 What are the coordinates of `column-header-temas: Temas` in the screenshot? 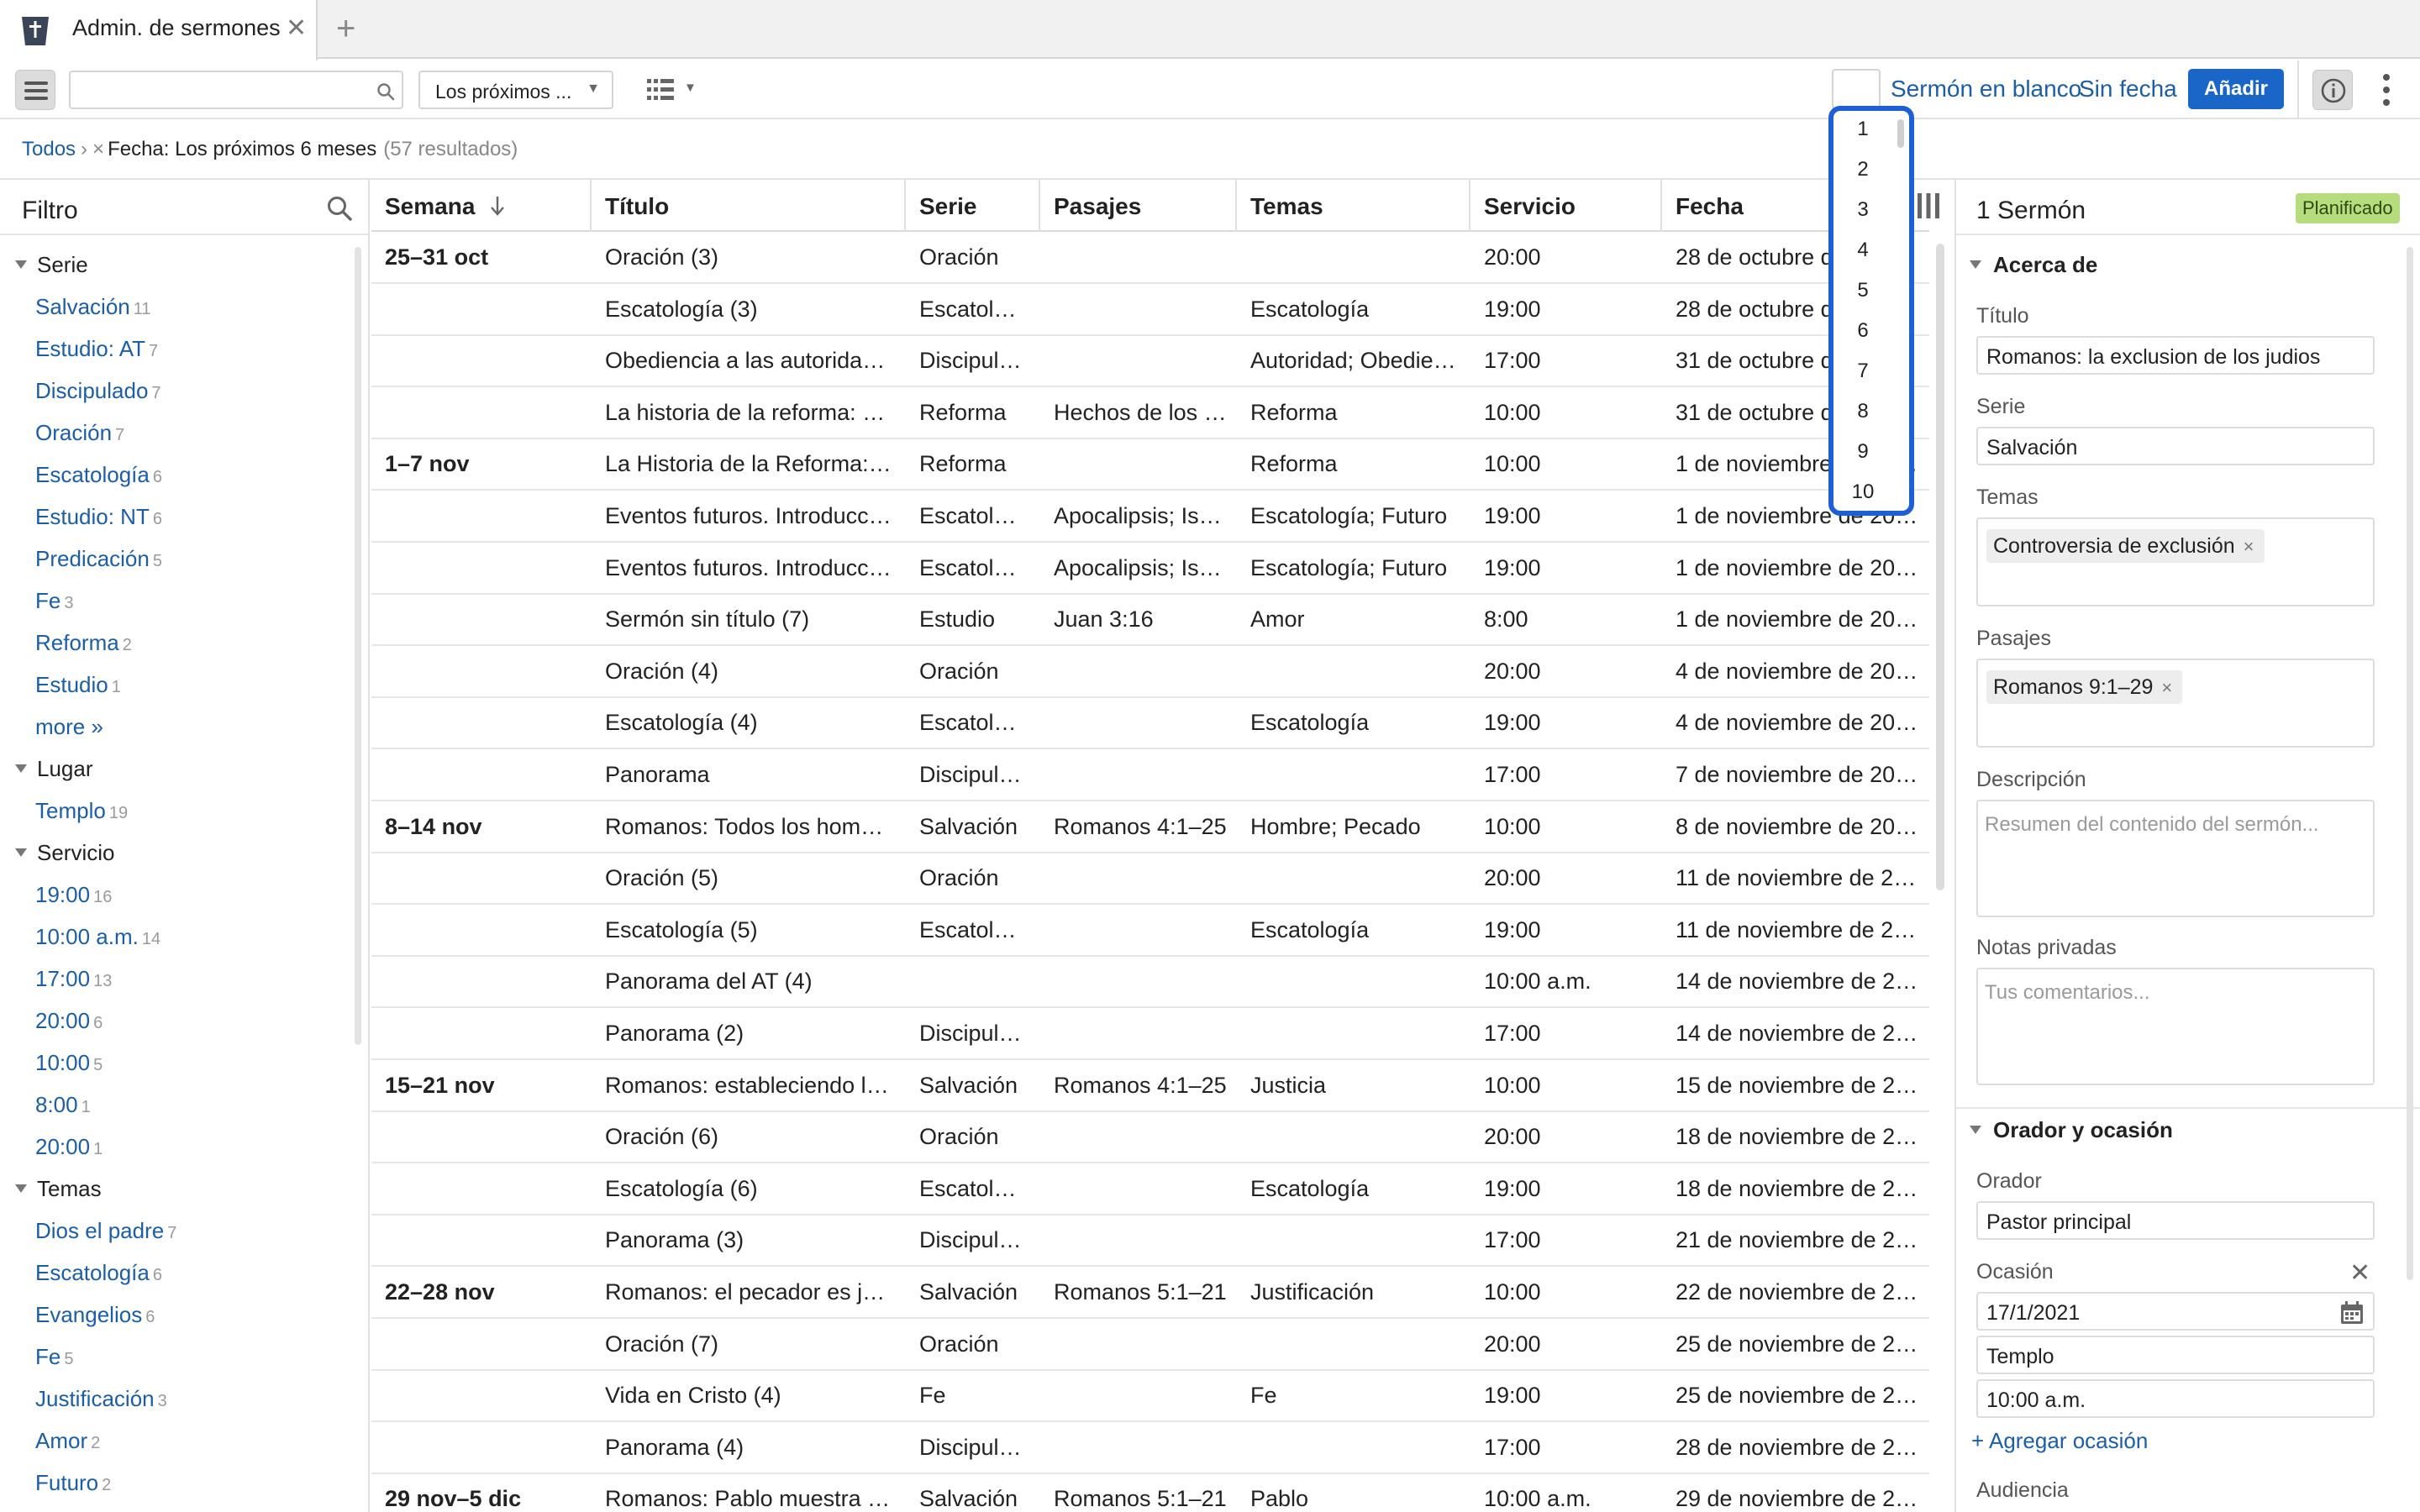 It's located at (1353, 206).